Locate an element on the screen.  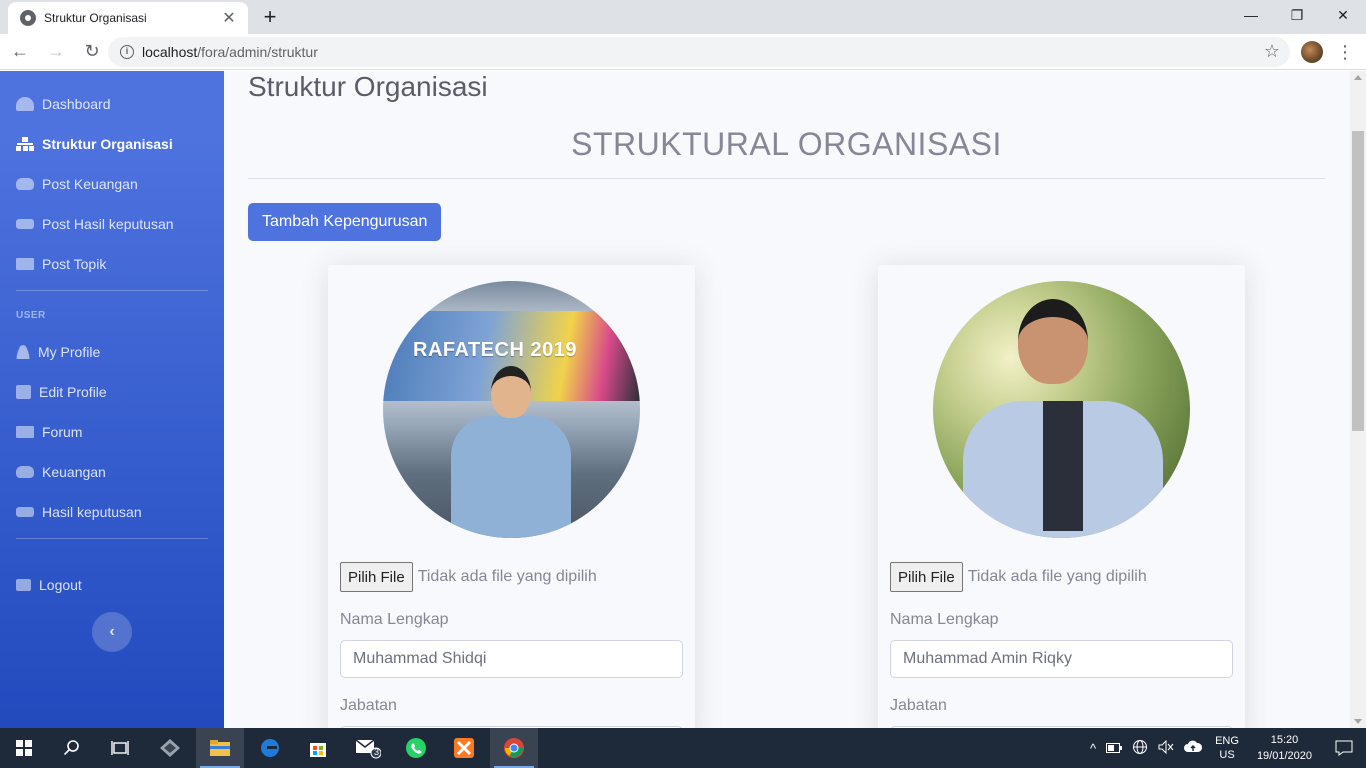
sidebar-item-edit-profile: Edit Profile is located at coordinates (61, 392).